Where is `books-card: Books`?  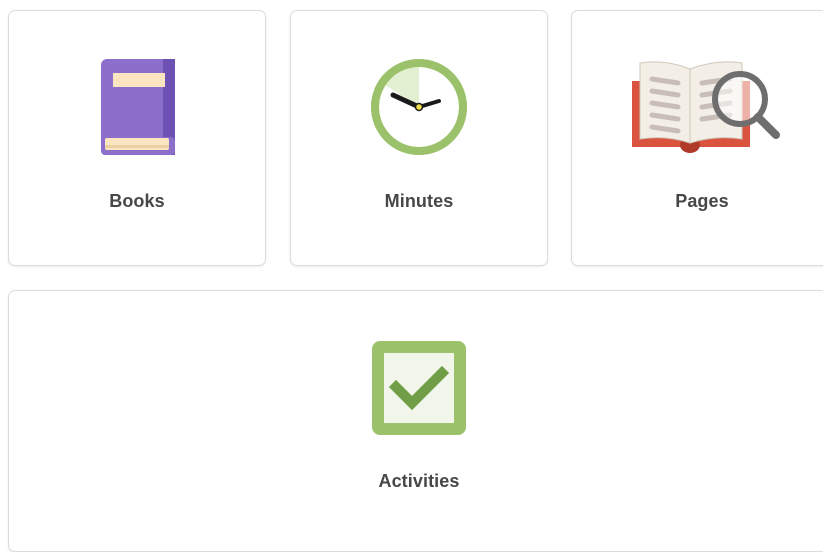
books-card: Books is located at coordinates (137, 138).